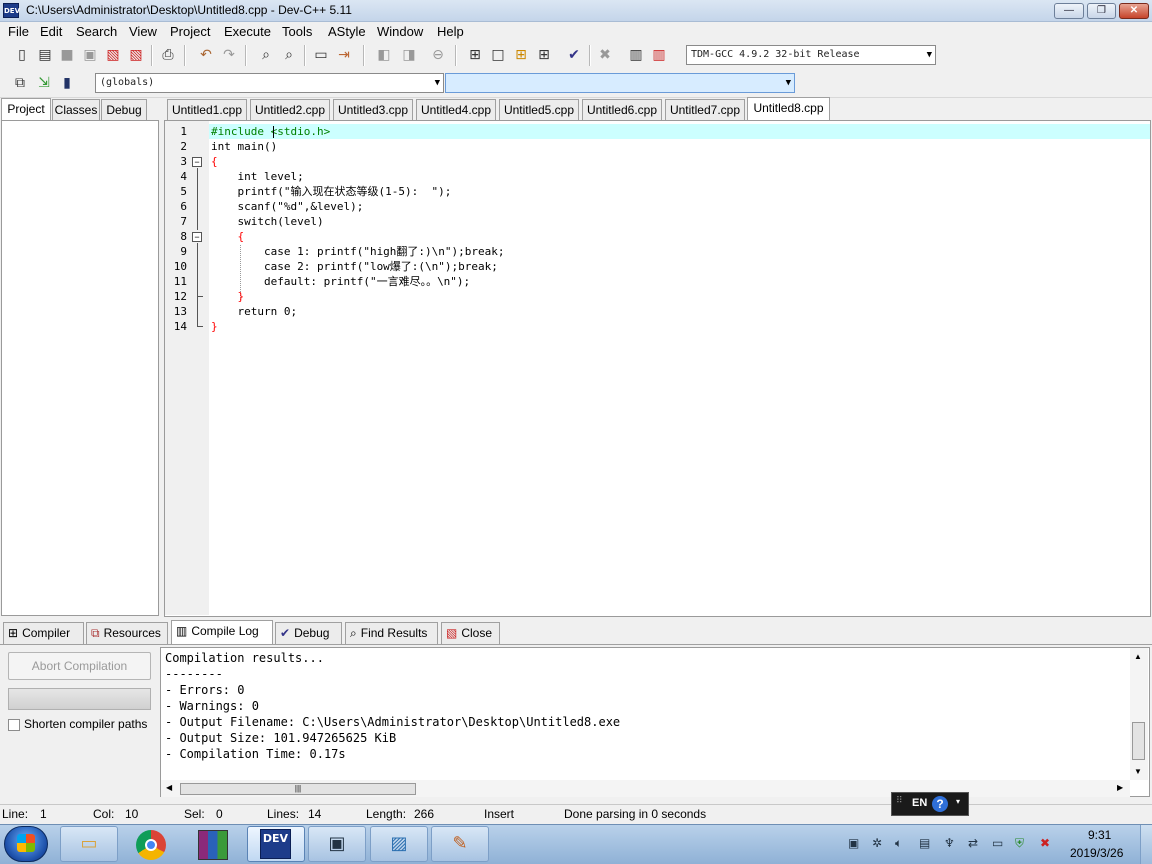 This screenshot has height=864, width=1152. What do you see at coordinates (924, 843) in the screenshot?
I see `tray-battery-icon: ▤` at bounding box center [924, 843].